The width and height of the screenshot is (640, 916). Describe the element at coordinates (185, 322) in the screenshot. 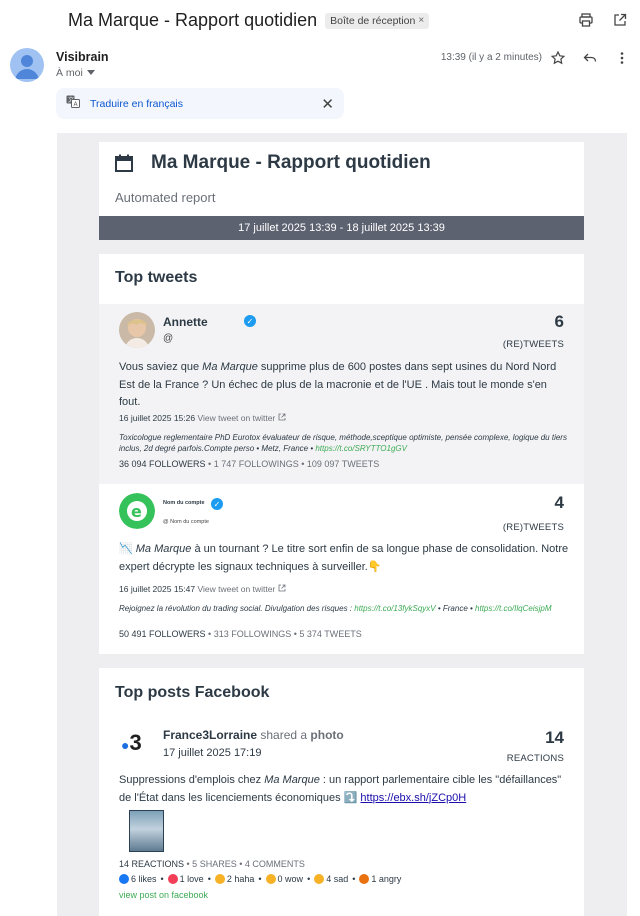

I see `tweet-author-name: Annette` at that location.